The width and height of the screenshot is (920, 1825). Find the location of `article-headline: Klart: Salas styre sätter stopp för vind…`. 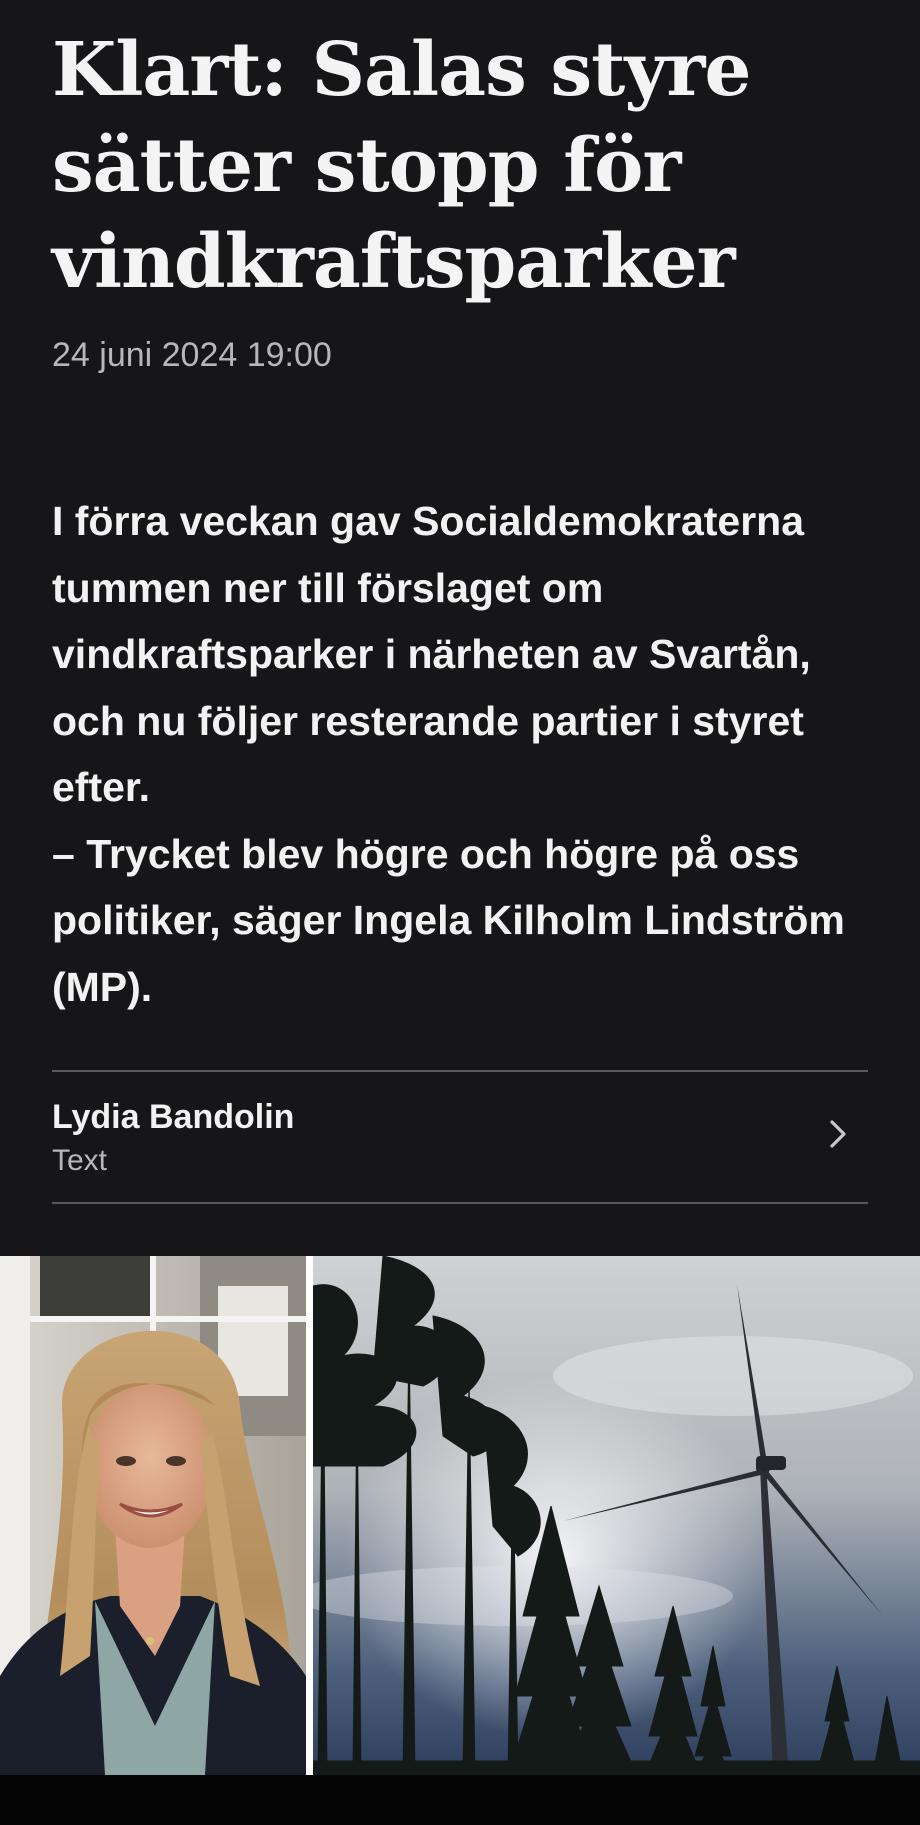

article-headline: Klart: Salas styre sätter stopp för vind… is located at coordinates (401, 166).